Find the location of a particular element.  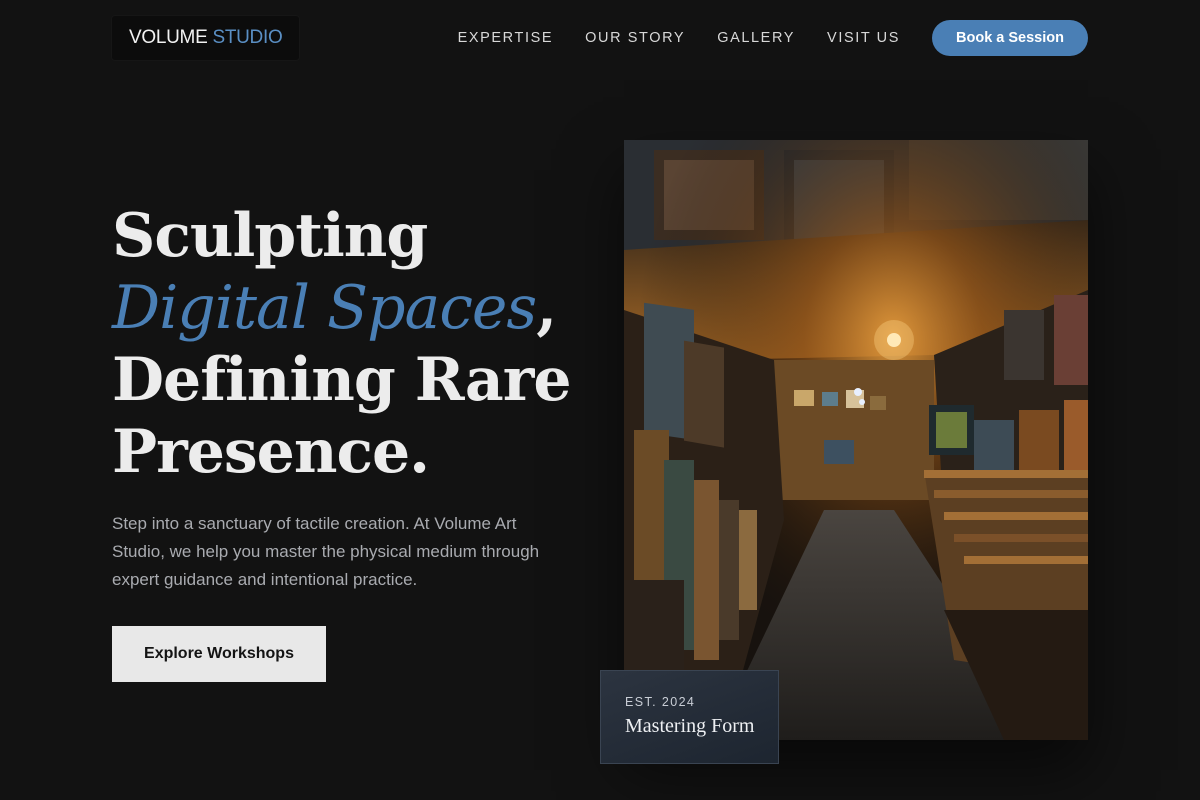

explore-workshops-button: Explore Workshops is located at coordinates (219, 654).